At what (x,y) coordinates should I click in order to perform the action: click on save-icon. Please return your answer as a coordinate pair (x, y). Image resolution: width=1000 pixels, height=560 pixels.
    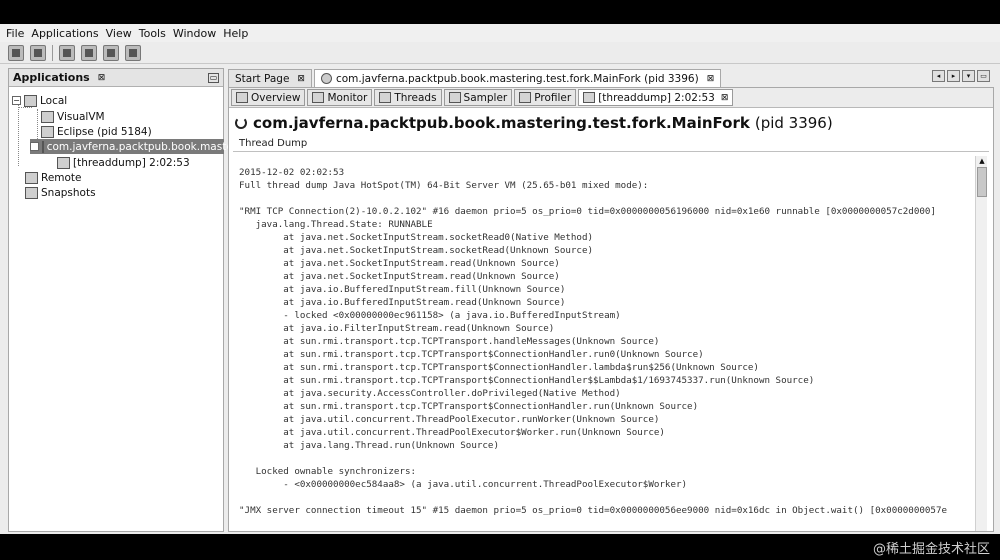
    Looking at the image, I should click on (38, 52).